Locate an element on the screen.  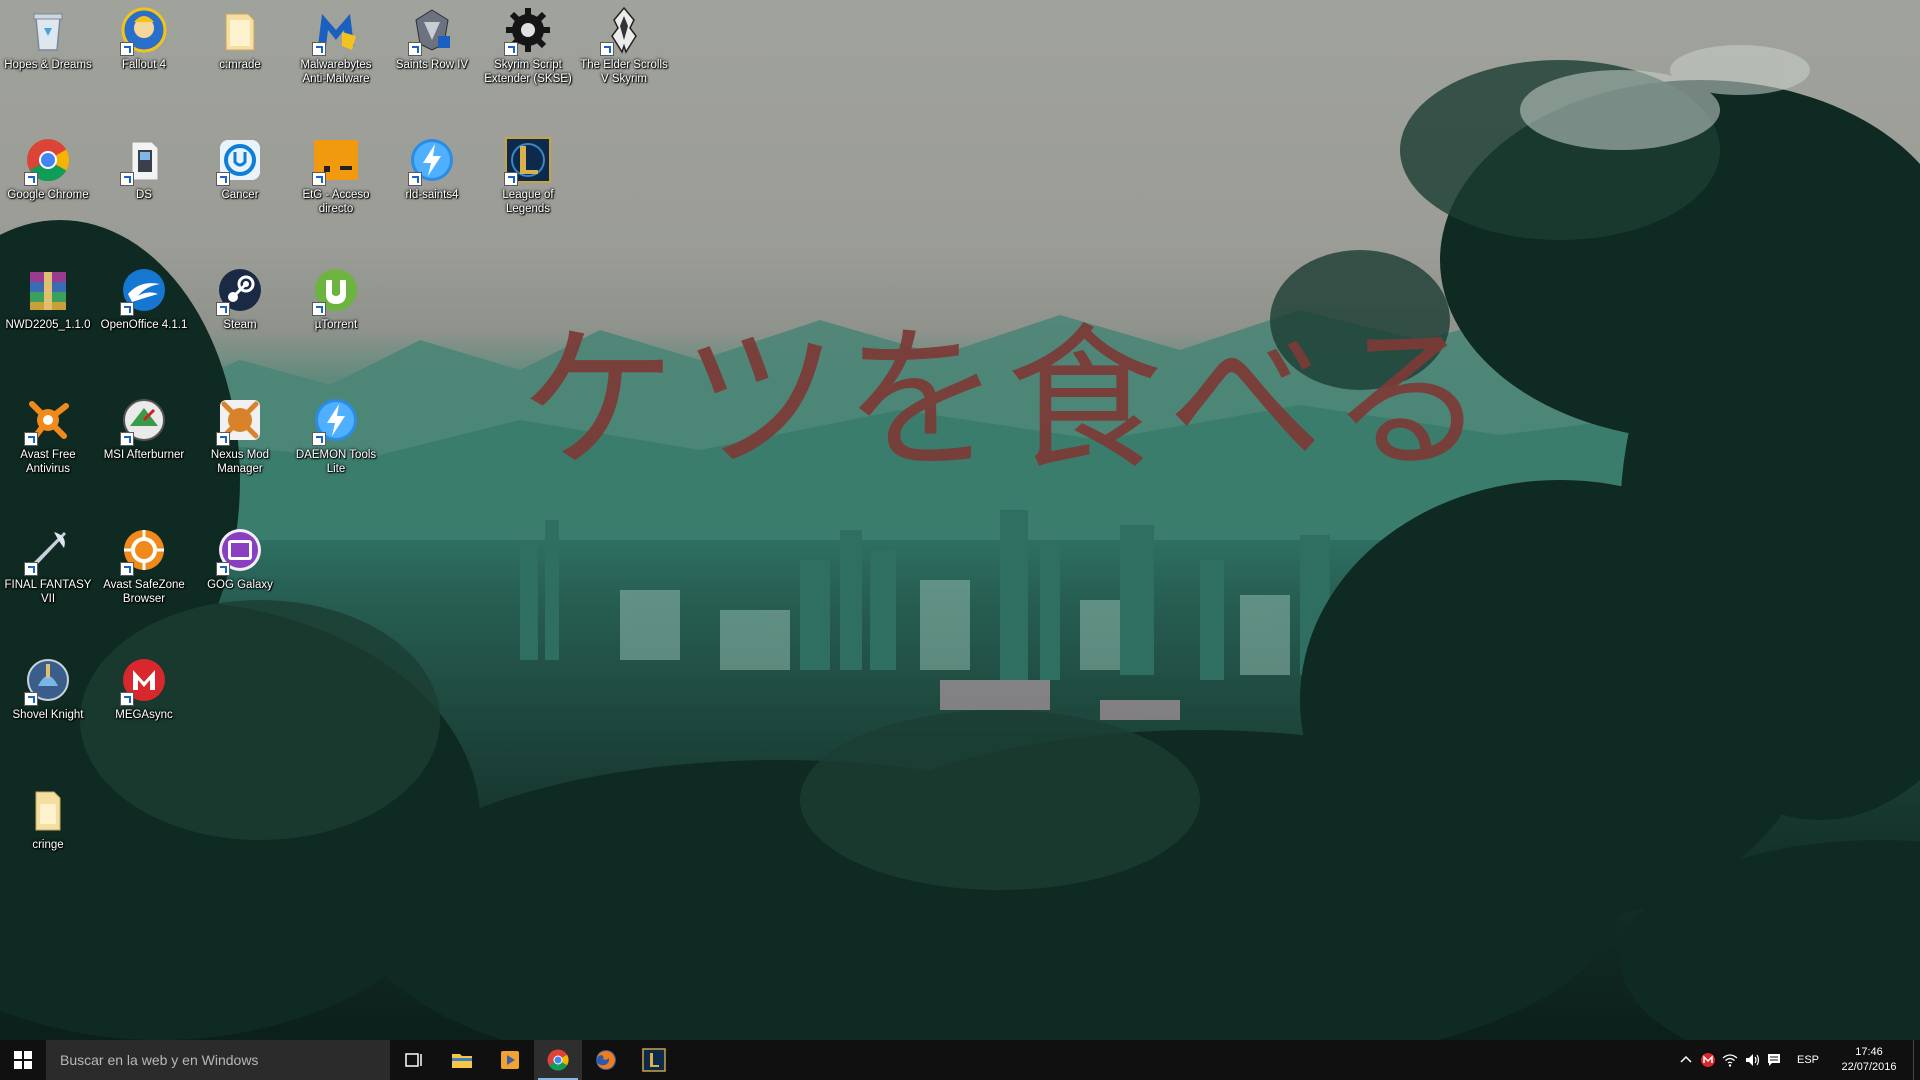
desktop-icon-league-of-legends: League of Legends is located at coordinates (528, 190).